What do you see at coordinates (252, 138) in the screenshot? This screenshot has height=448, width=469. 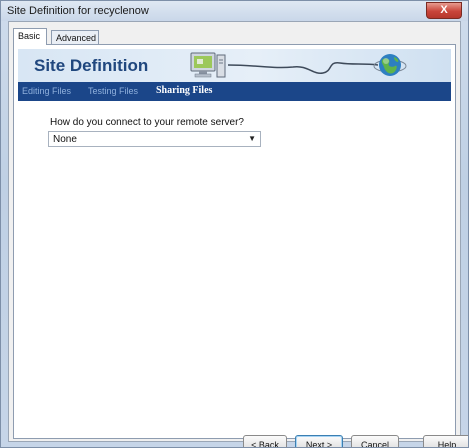 I see `chevron-down-icon: ▼` at bounding box center [252, 138].